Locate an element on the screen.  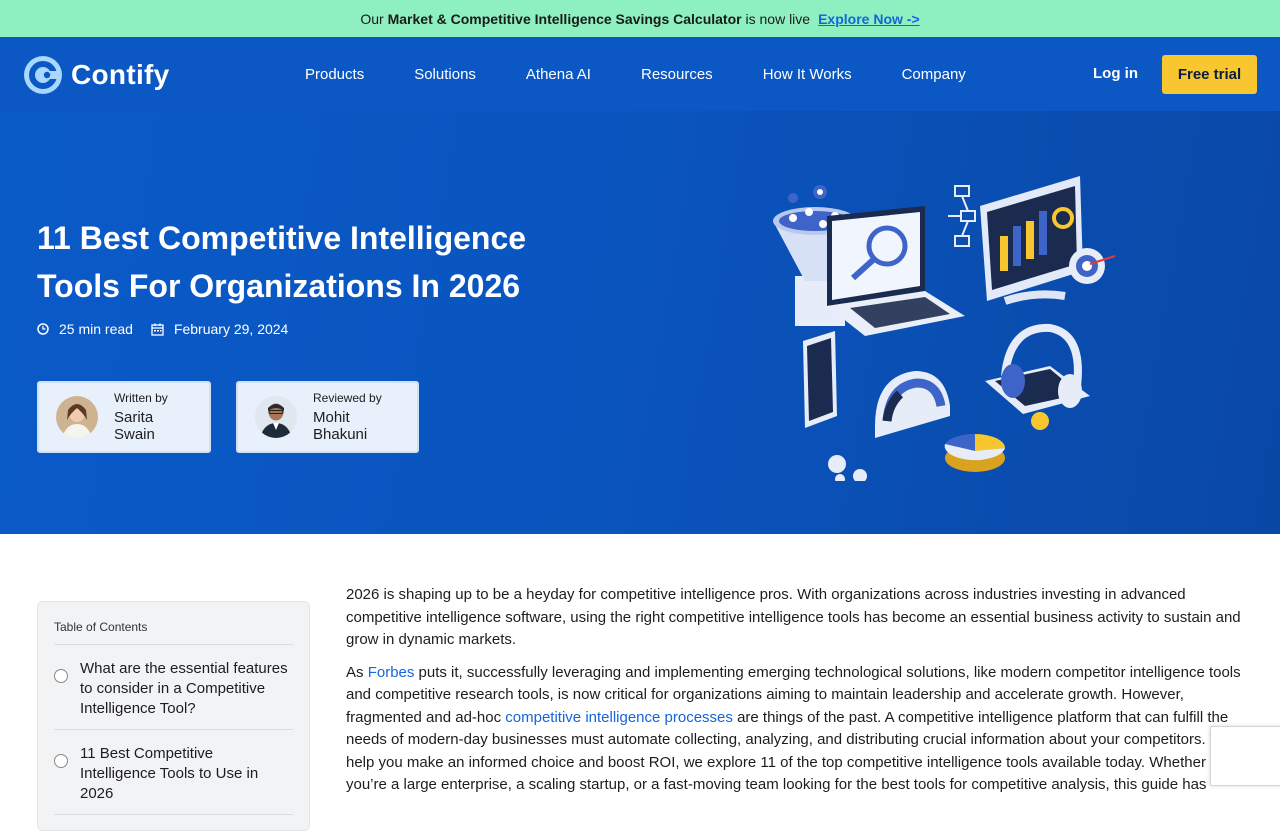
toc-title: Table of Contents is located at coordinates (173, 632).